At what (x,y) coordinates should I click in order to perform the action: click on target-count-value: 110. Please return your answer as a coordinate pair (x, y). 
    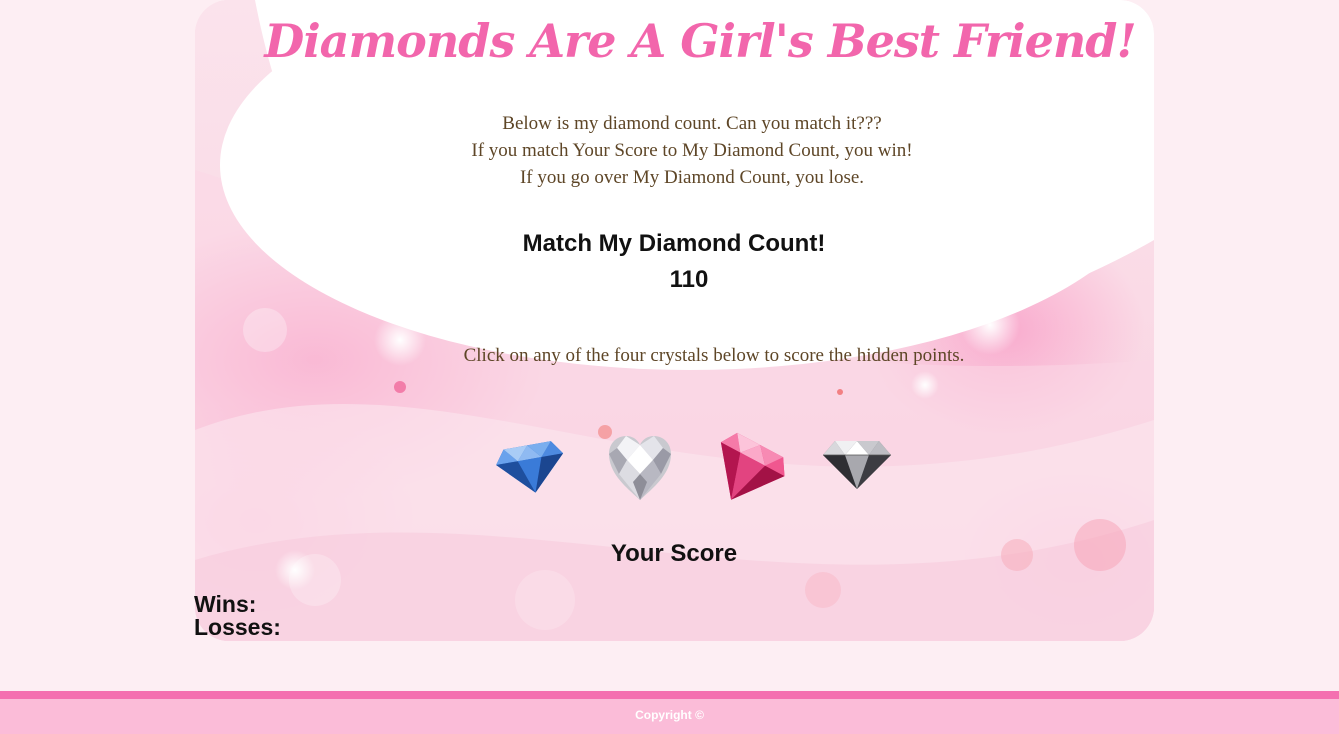
    Looking at the image, I should click on (689, 279).